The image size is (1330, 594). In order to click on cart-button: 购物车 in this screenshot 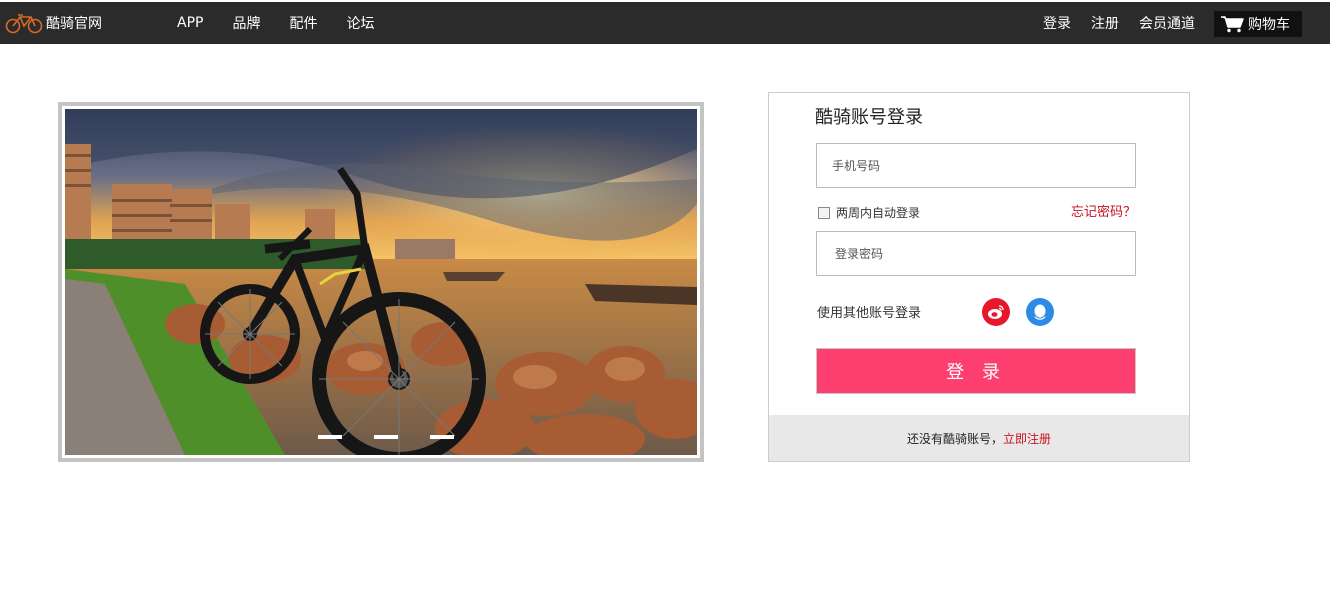, I will do `click(1258, 24)`.